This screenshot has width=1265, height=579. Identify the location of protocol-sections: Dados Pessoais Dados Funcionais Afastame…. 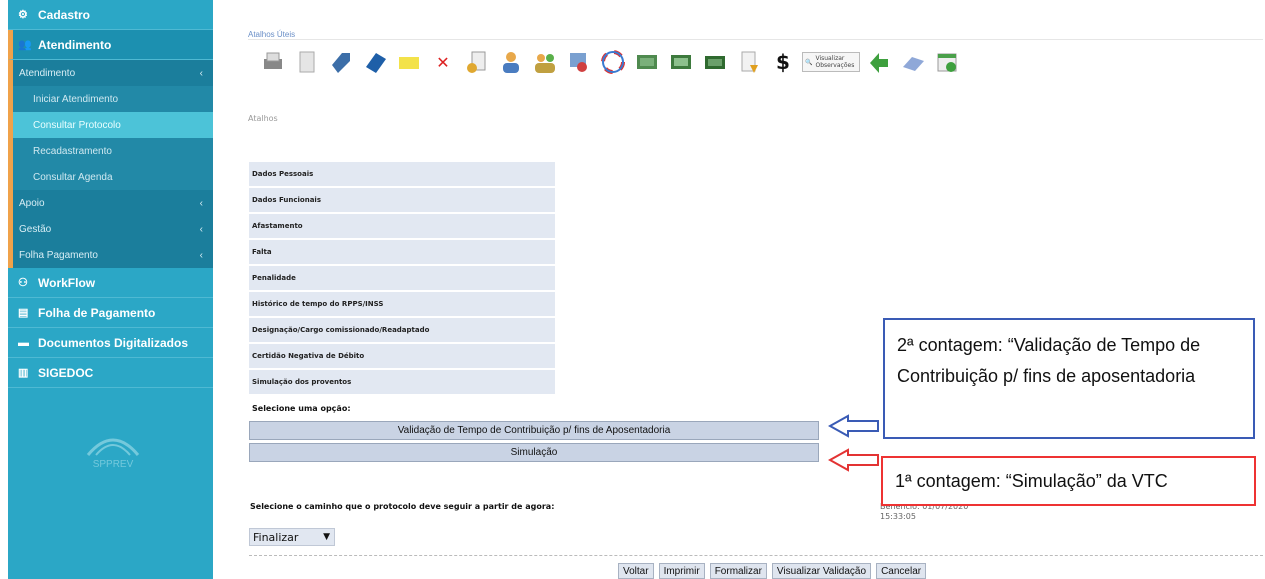
(402, 279).